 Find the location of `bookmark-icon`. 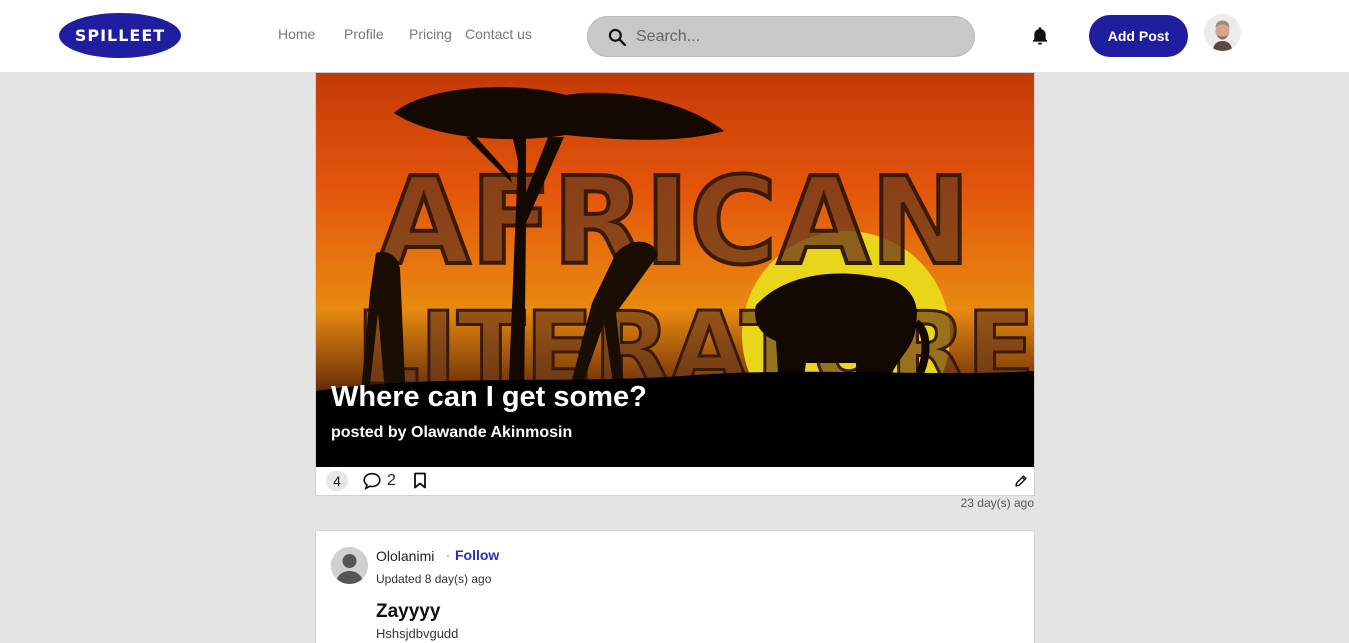

bookmark-icon is located at coordinates (420, 480).